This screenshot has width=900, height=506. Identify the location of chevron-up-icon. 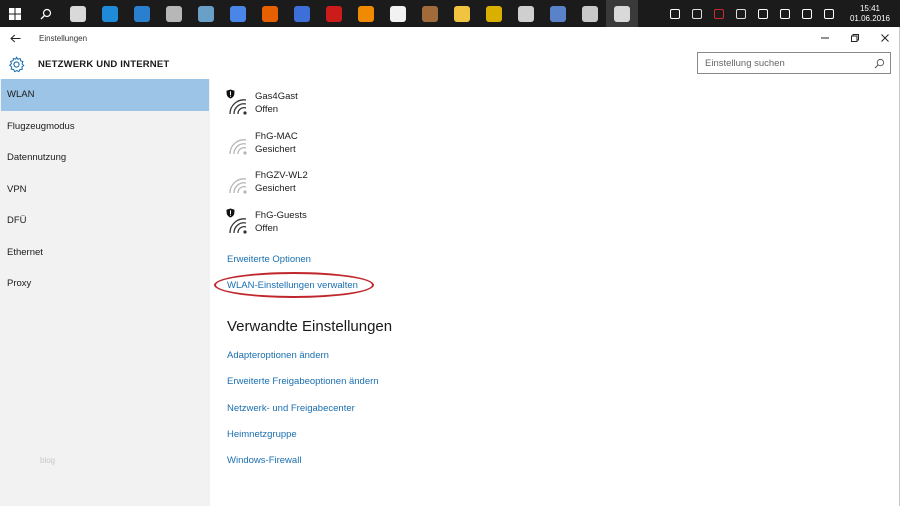
(675, 13).